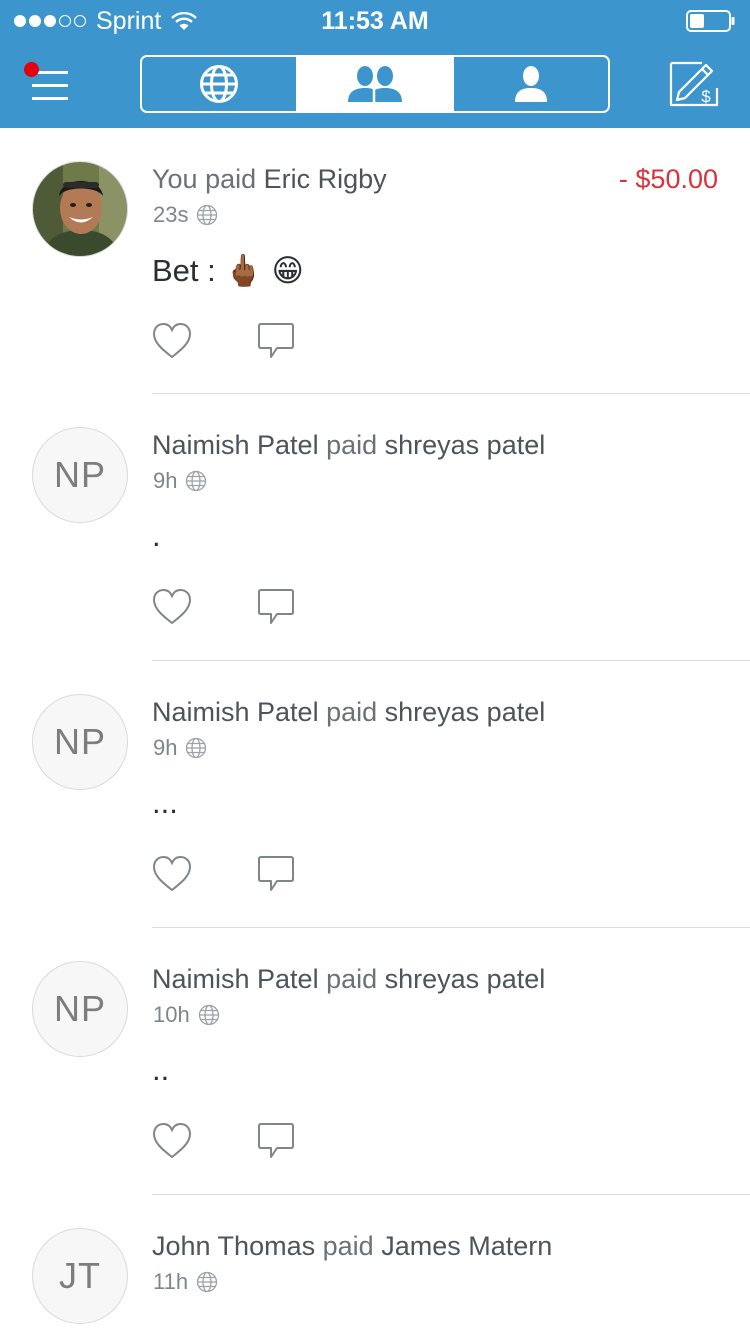  Describe the element at coordinates (325, 179) in the screenshot. I see `story-target: Eric Rigby` at that location.